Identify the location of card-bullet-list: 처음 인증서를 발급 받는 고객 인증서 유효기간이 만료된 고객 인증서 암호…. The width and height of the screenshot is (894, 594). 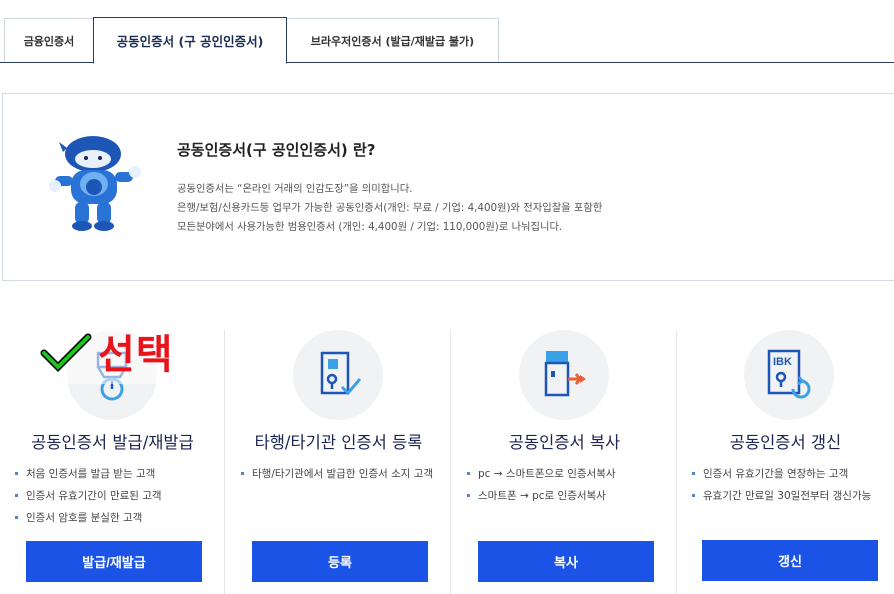
(116, 499).